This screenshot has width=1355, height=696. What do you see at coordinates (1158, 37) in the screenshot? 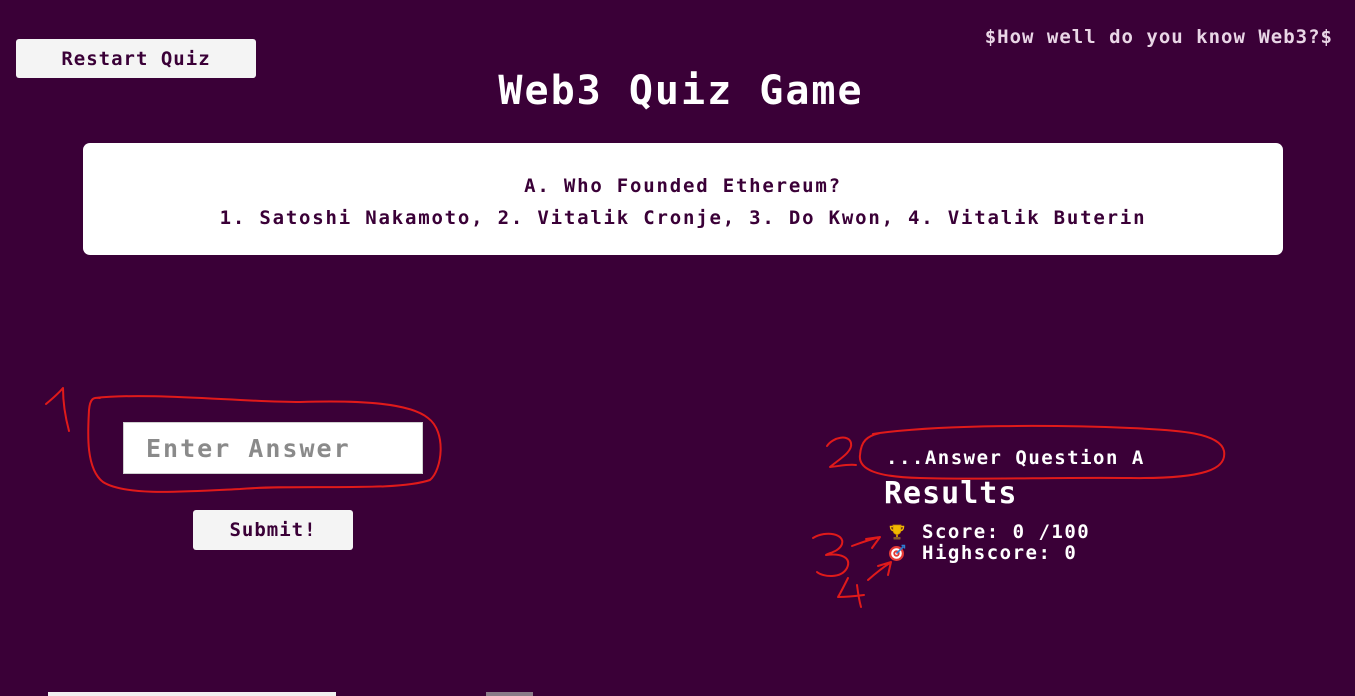
I see `tagline: $How well do you know Web3?$` at bounding box center [1158, 37].